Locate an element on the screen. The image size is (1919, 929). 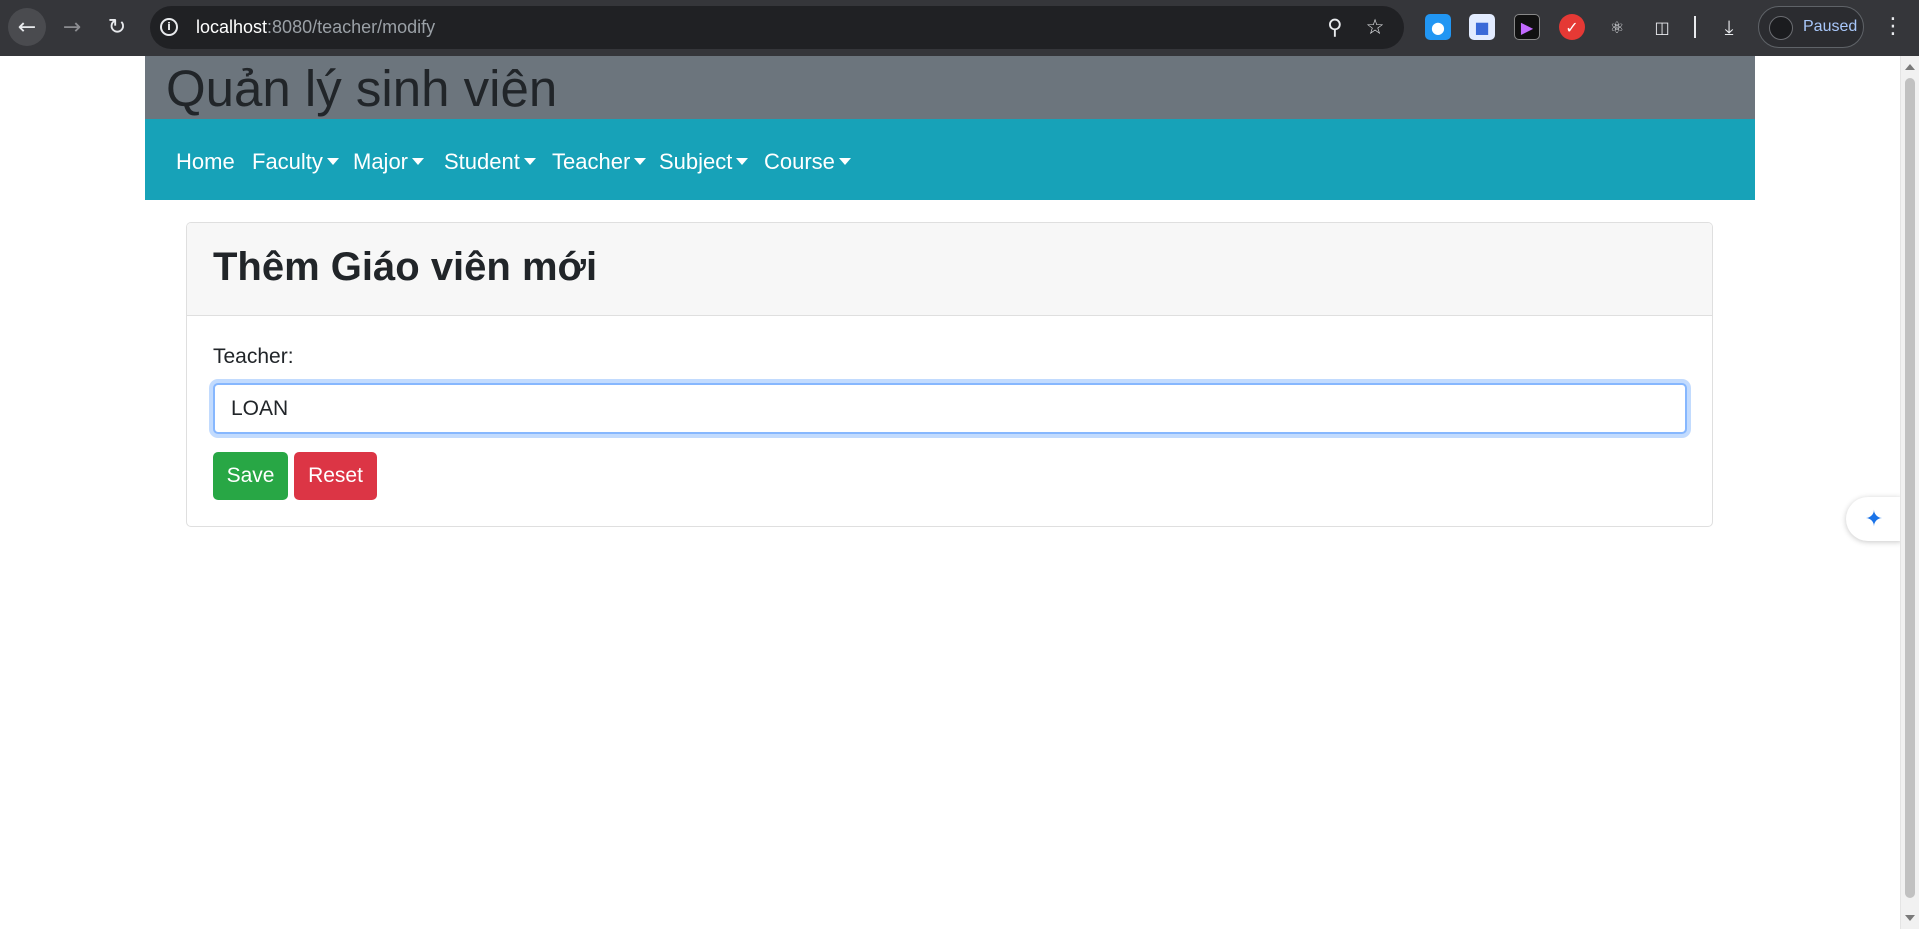
profile-button: Paused is located at coordinates (1811, 27).